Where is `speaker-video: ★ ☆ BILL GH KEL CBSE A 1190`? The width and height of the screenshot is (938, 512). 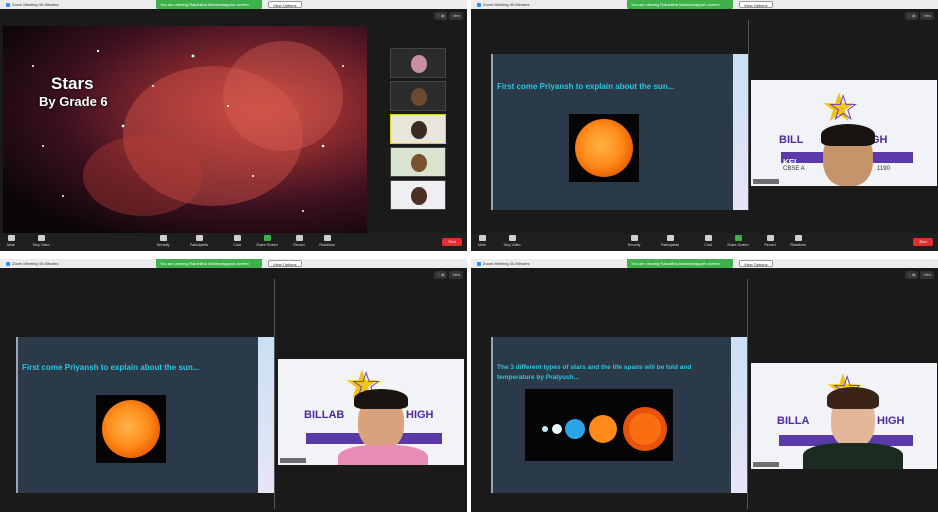
speaker-video: ★ ☆ BILL GH KEL CBSE A 1190 is located at coordinates (844, 133).